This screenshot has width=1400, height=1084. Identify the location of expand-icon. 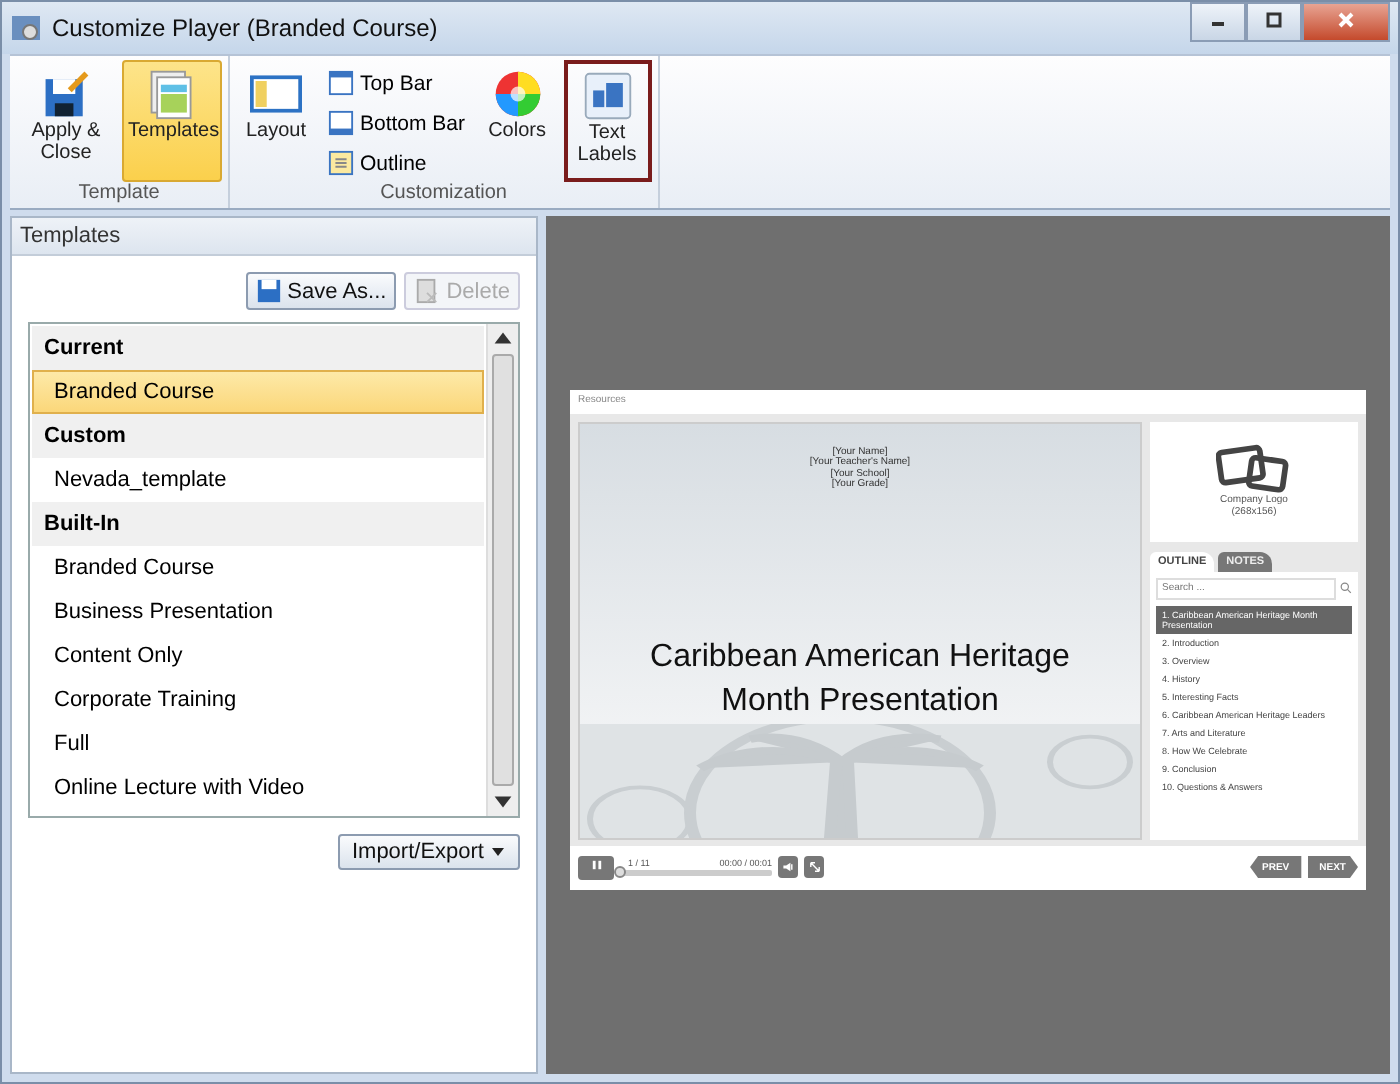
(814, 867).